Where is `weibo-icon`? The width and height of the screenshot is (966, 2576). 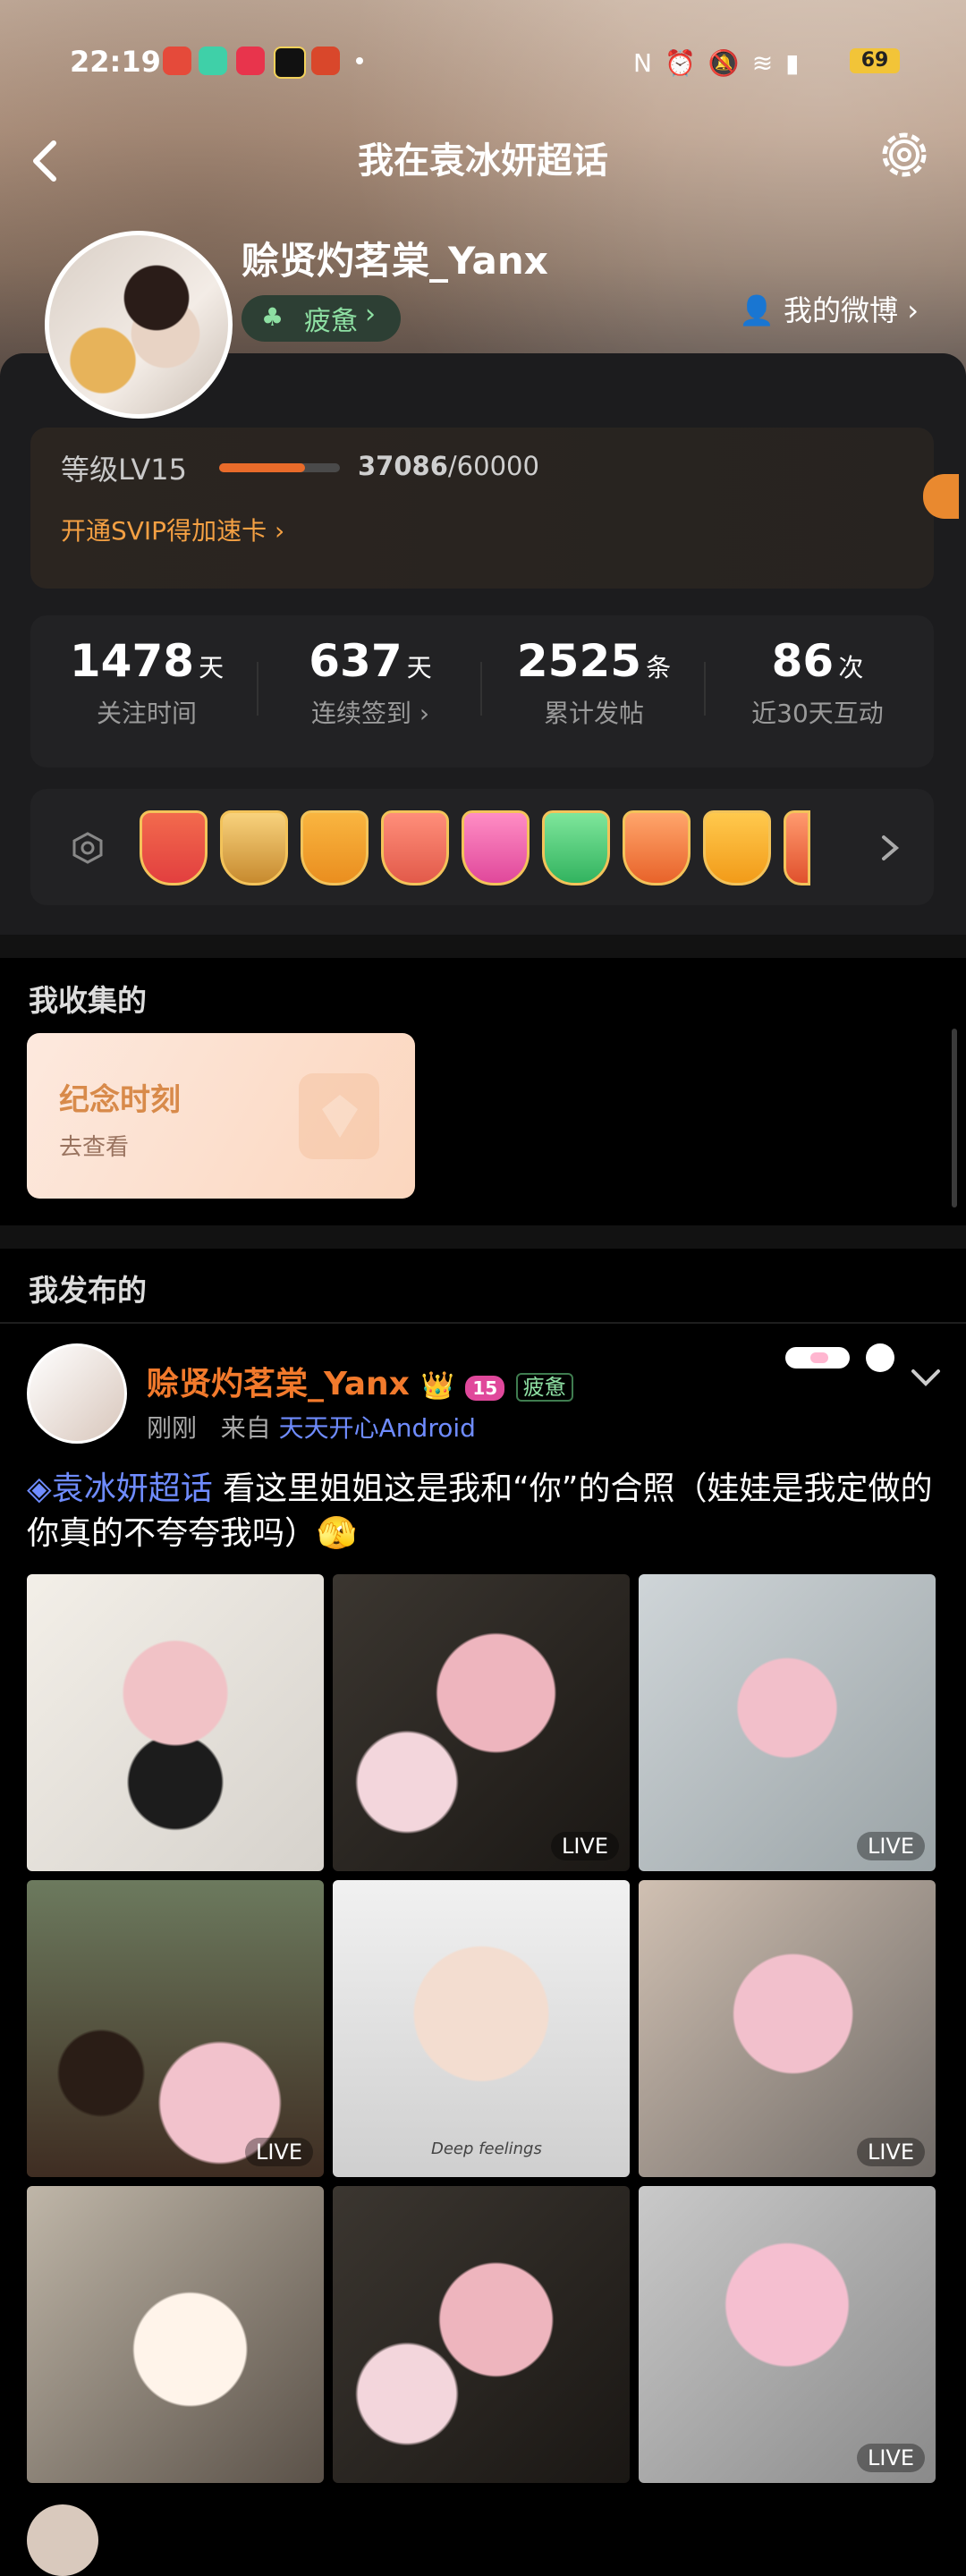 weibo-icon is located at coordinates (177, 61).